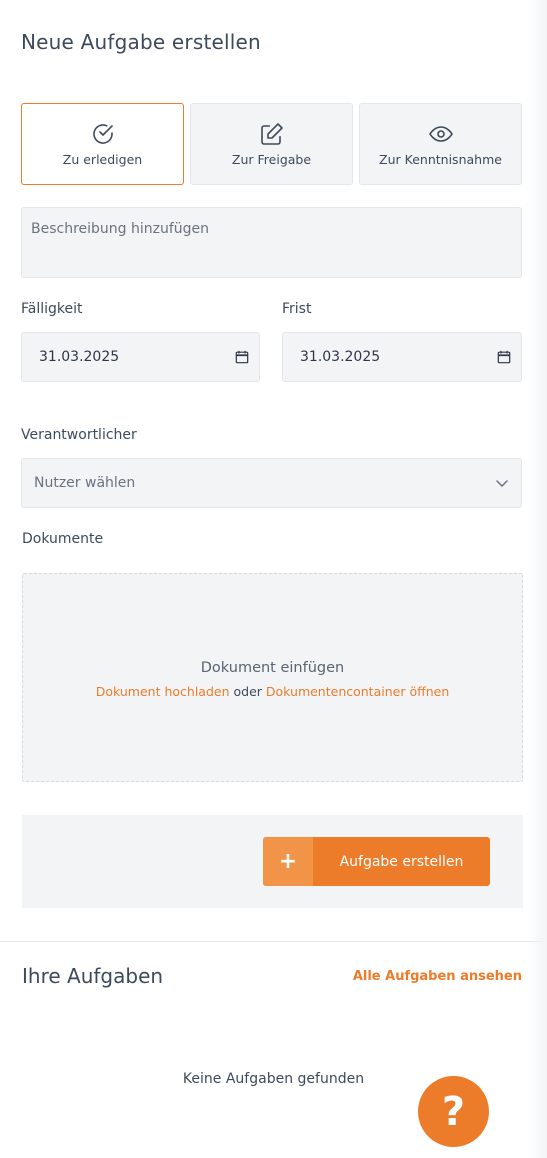 The image size is (547, 1158). What do you see at coordinates (141, 42) in the screenshot?
I see `page-title: Neue Aufgabe erstellen` at bounding box center [141, 42].